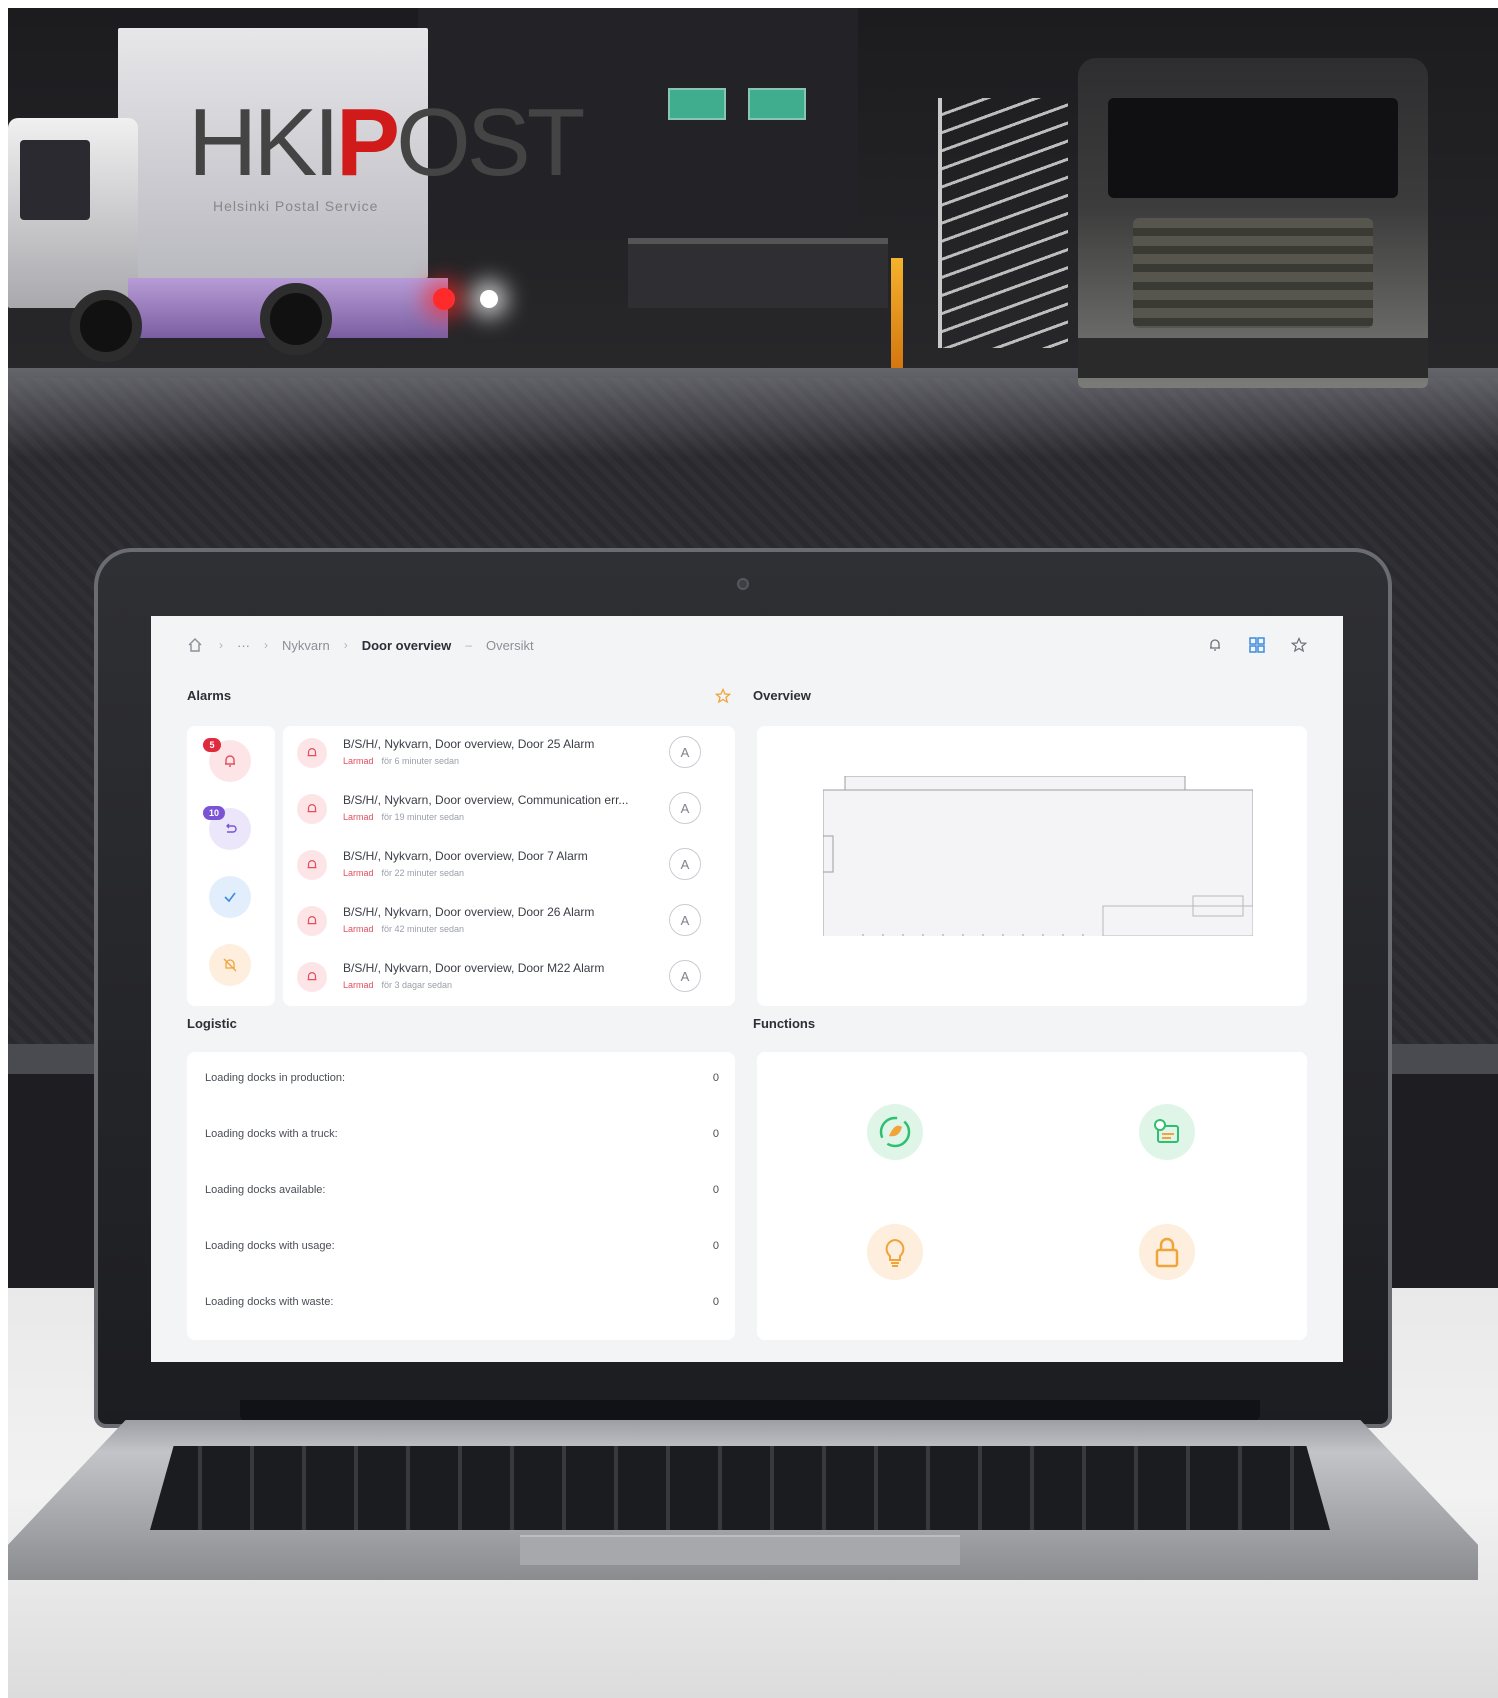  What do you see at coordinates (895, 1132) in the screenshot?
I see `energy-cycle-icon` at bounding box center [895, 1132].